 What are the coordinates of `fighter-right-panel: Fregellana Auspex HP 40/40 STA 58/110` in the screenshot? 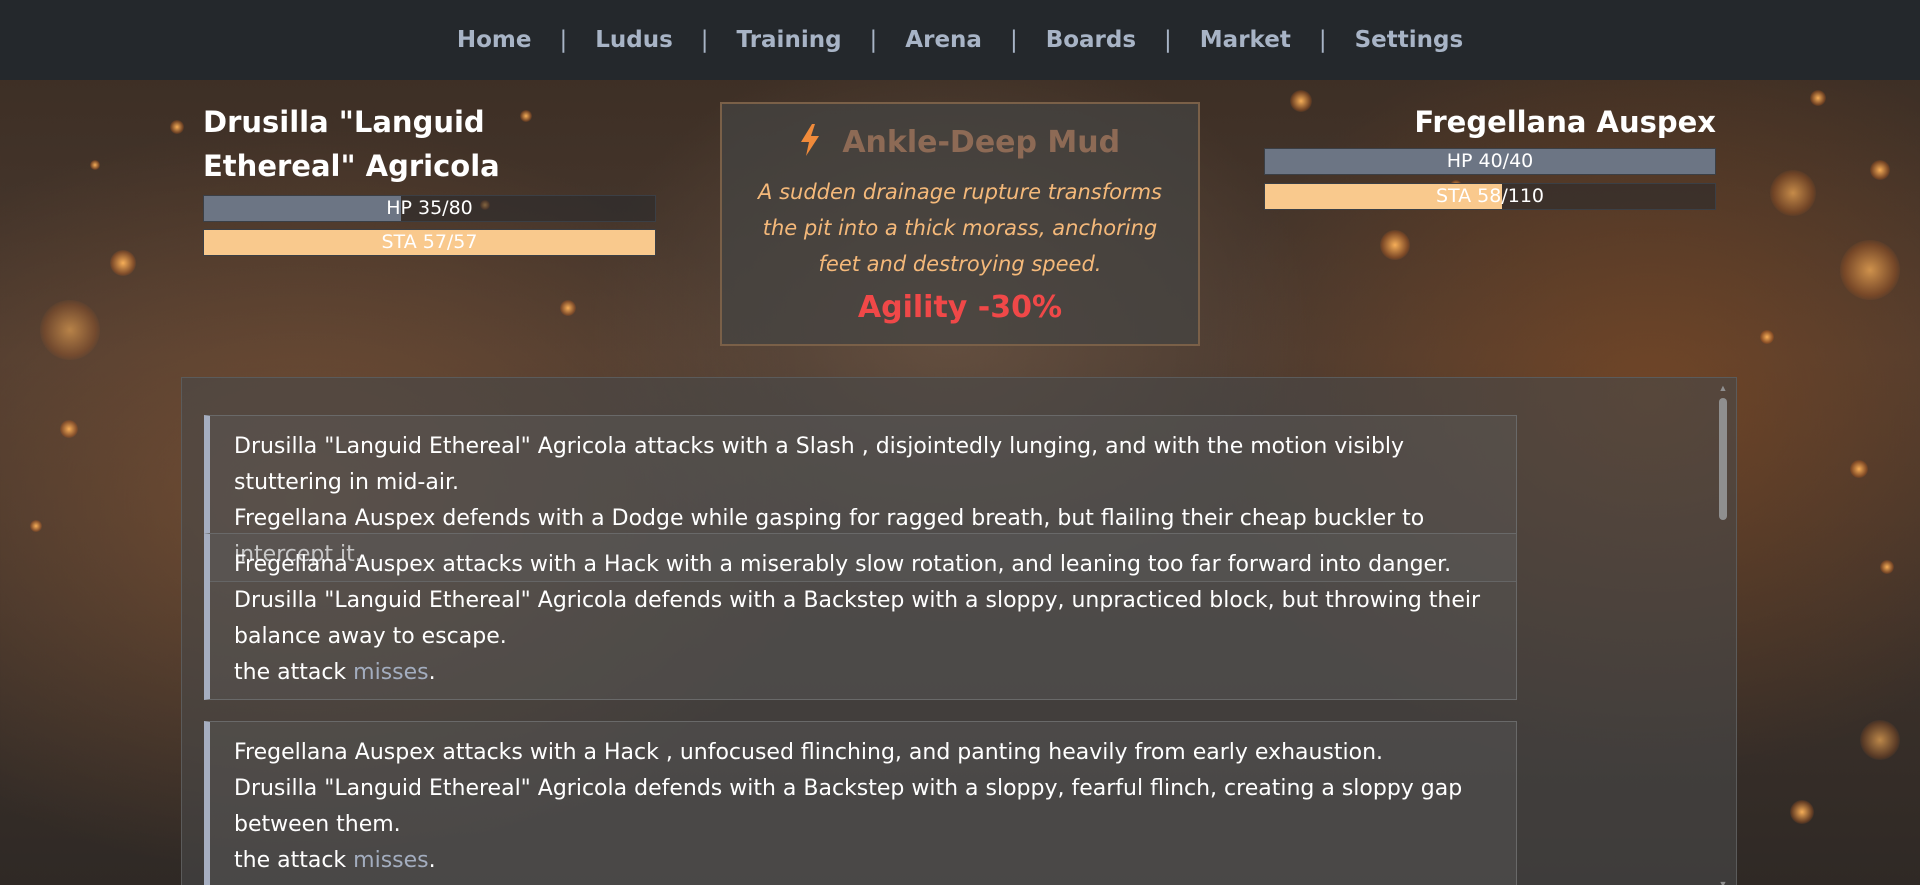 It's located at (1490, 155).